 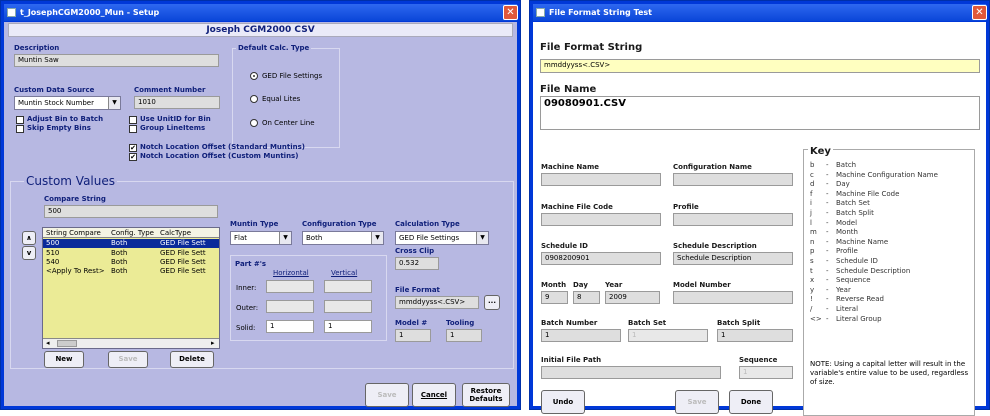 What do you see at coordinates (601, 219) in the screenshot?
I see `machine-file-field` at bounding box center [601, 219].